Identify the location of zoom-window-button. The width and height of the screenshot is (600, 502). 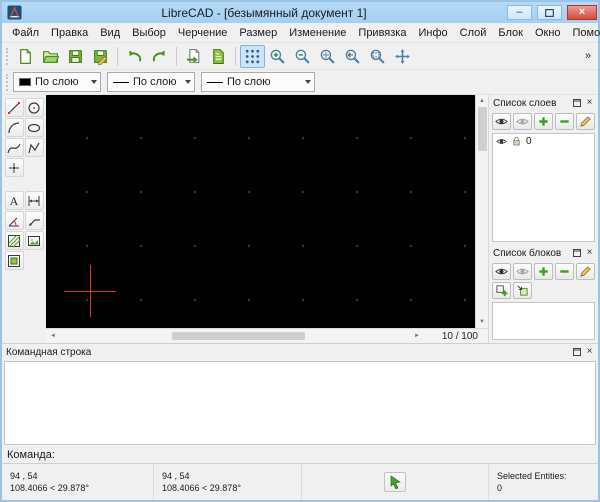
(377, 56).